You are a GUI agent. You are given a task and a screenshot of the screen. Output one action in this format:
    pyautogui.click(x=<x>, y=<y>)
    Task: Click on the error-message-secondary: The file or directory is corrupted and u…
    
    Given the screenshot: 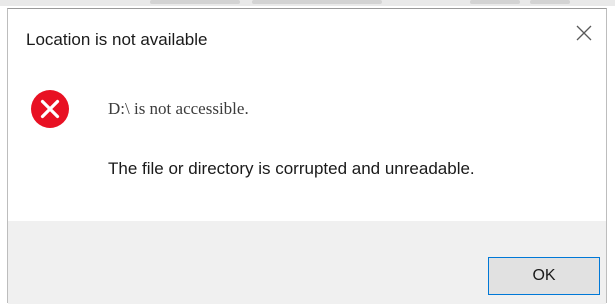 What is the action you would take?
    pyautogui.click(x=291, y=168)
    